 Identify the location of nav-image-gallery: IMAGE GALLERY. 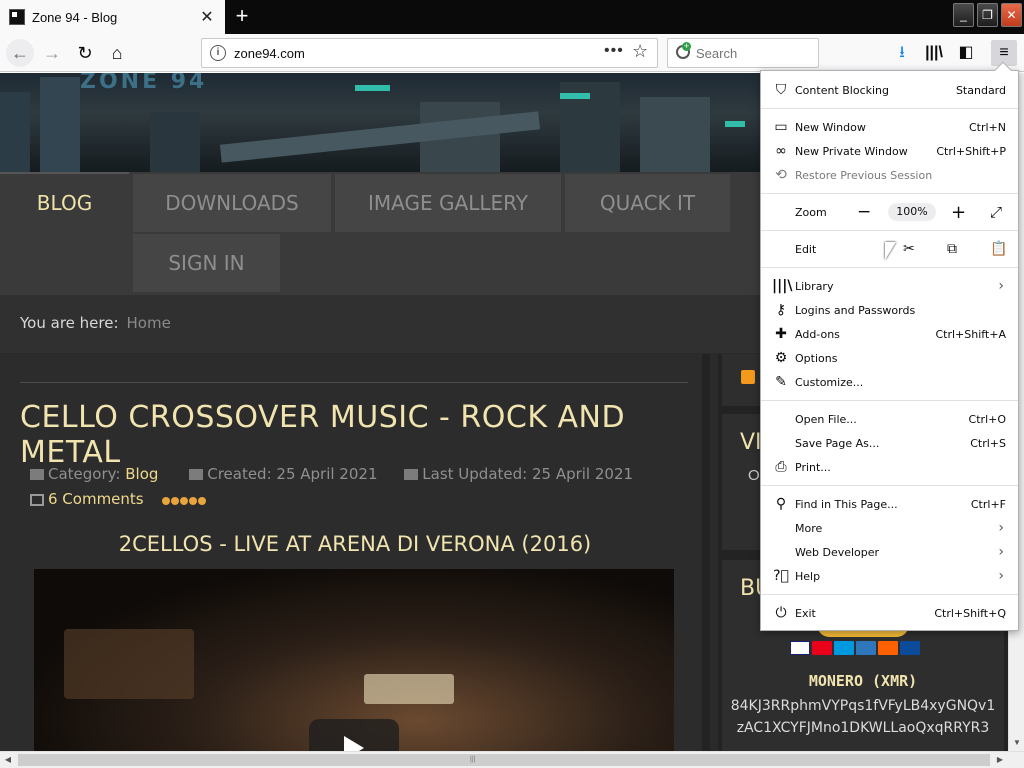
(448, 203).